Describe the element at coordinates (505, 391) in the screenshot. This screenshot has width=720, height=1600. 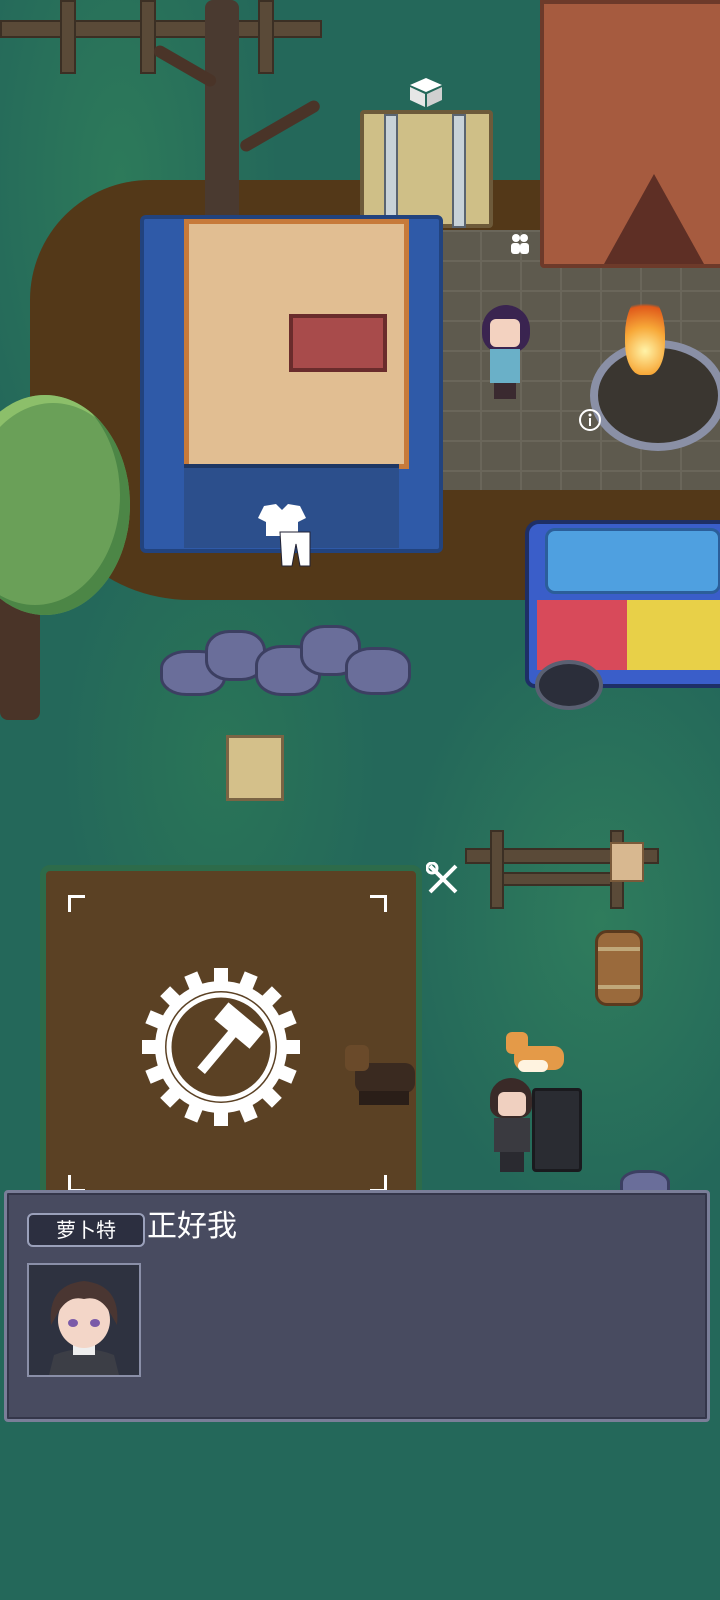
I see `npc-girl-legs` at that location.